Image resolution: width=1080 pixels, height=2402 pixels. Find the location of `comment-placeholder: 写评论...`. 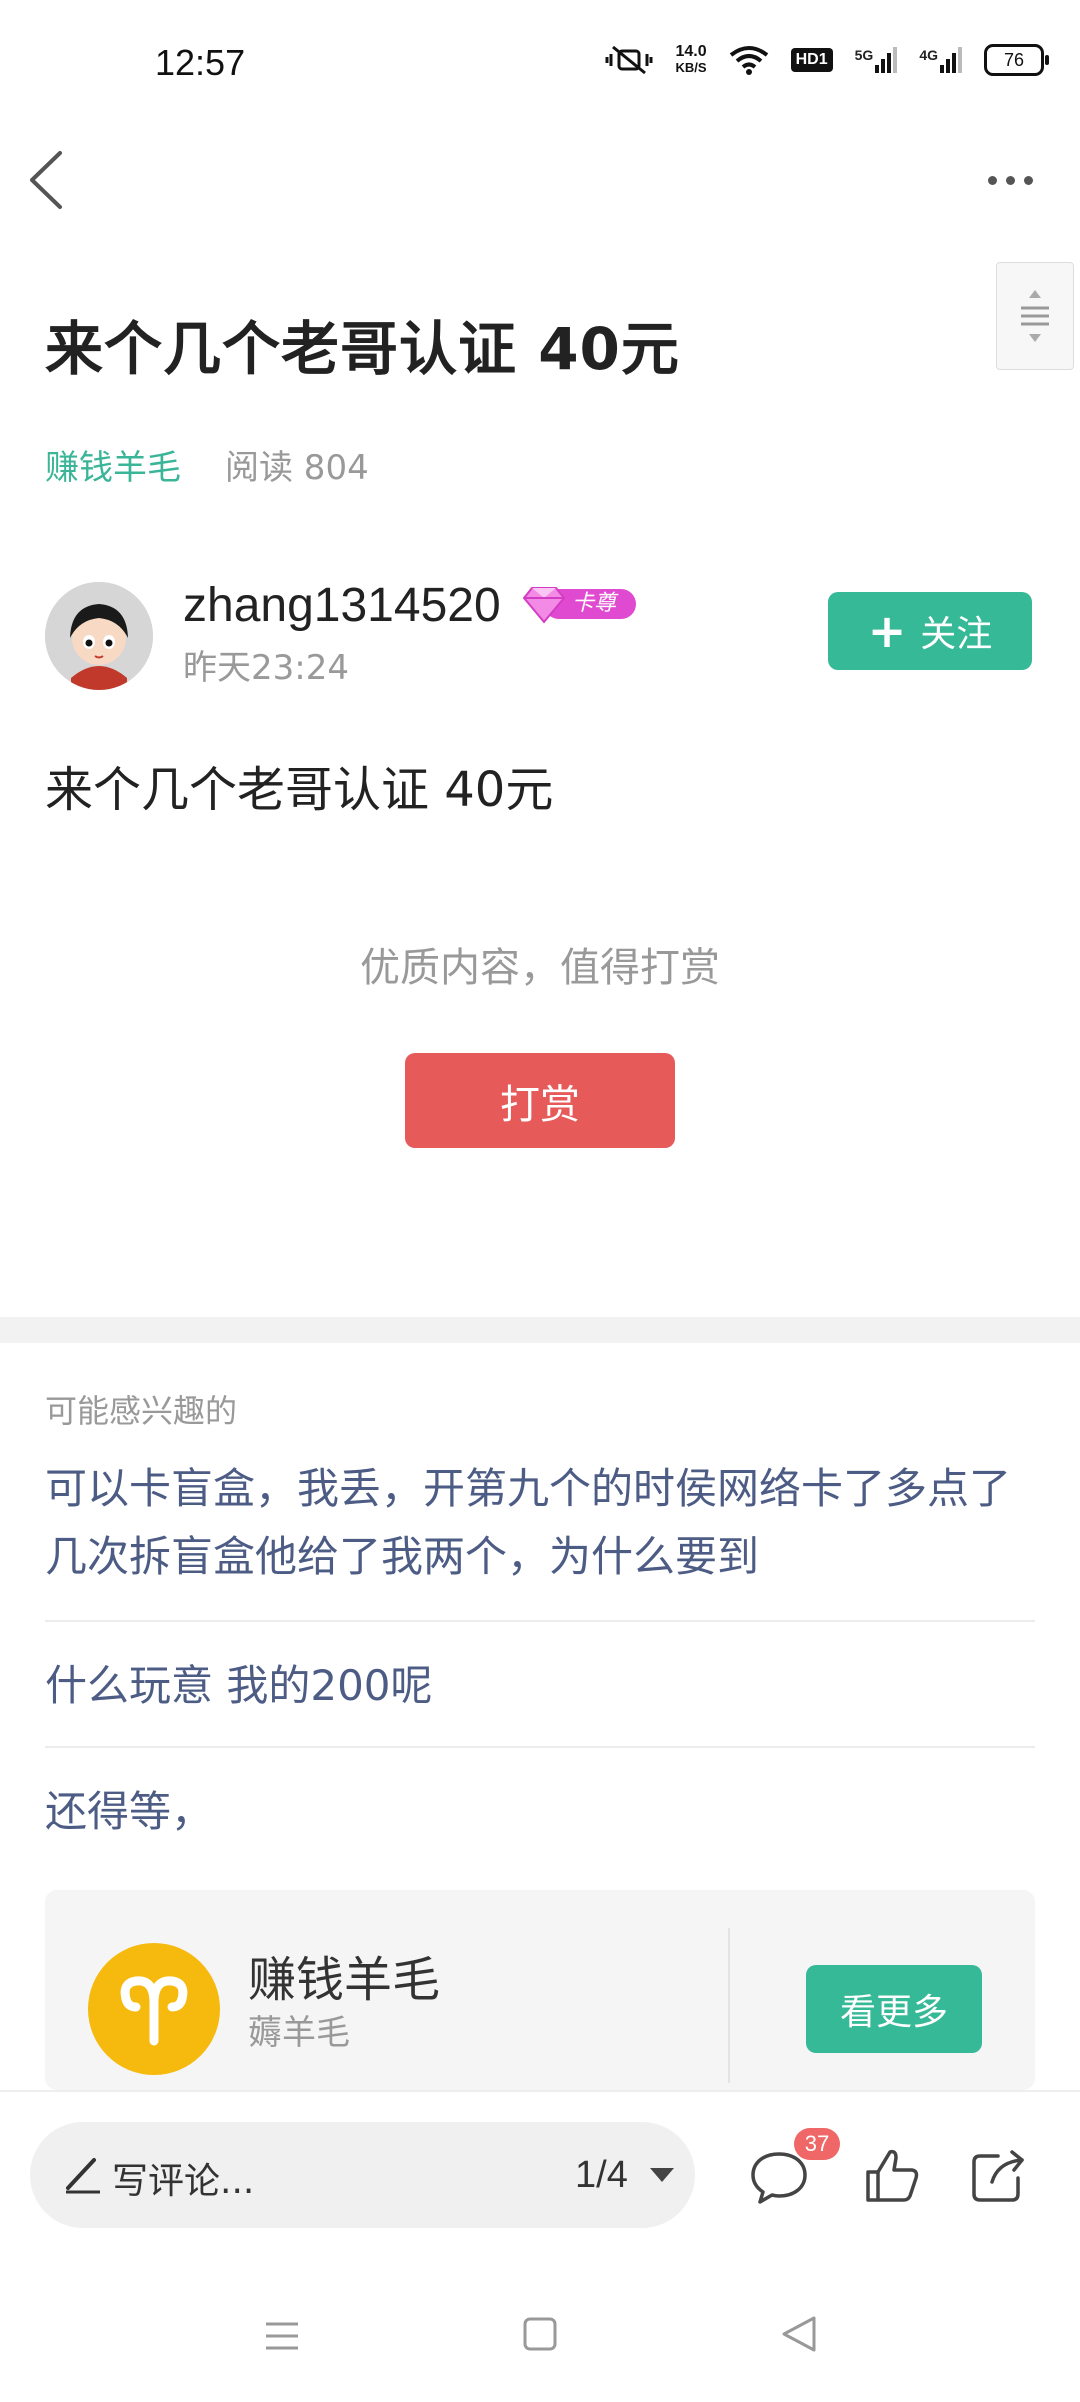

comment-placeholder: 写评论... is located at coordinates (183, 2178).